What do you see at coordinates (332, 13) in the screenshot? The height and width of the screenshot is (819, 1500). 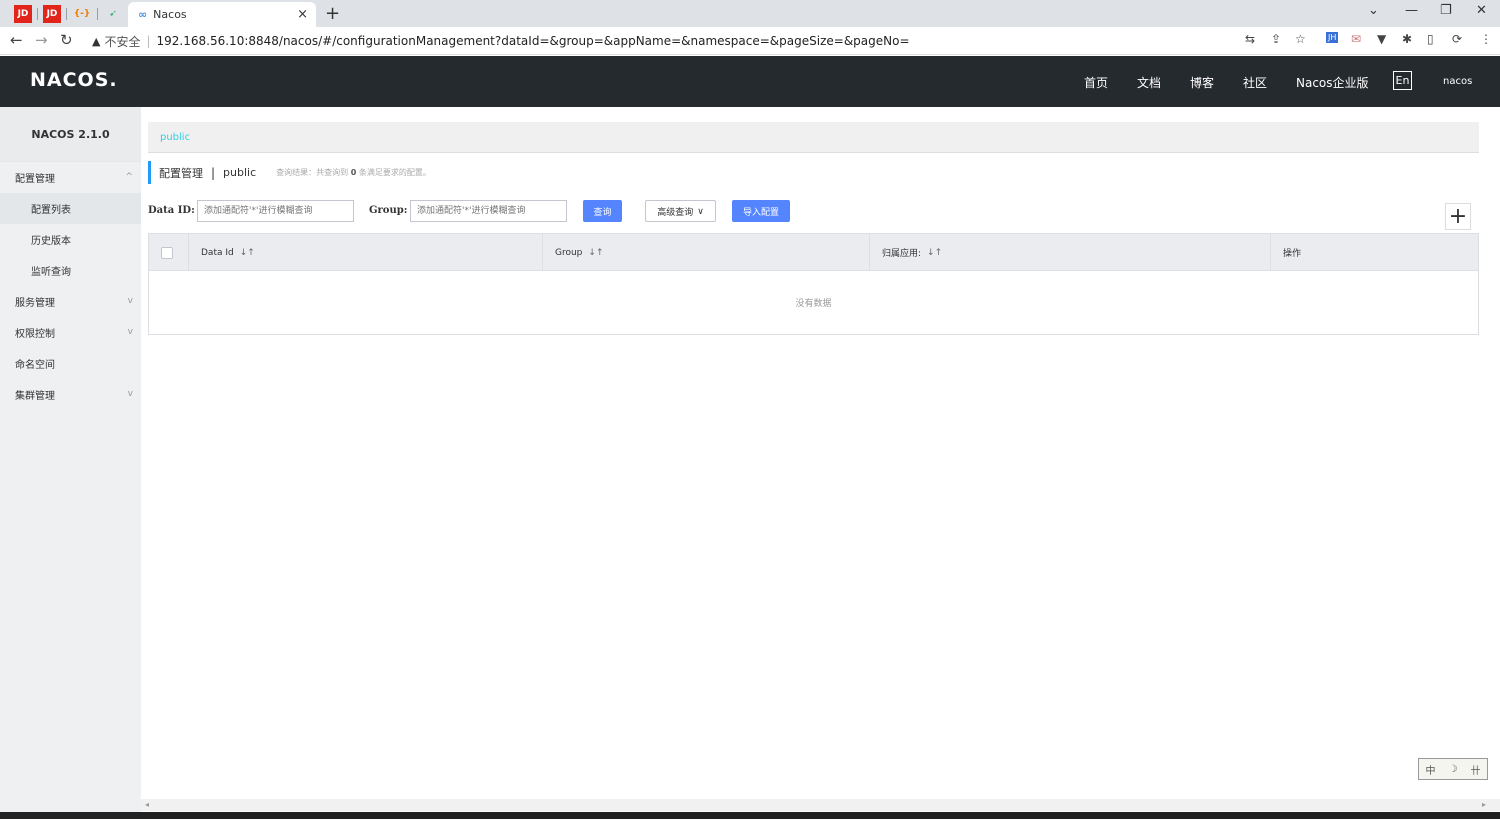 I see `new-tab-button: +` at bounding box center [332, 13].